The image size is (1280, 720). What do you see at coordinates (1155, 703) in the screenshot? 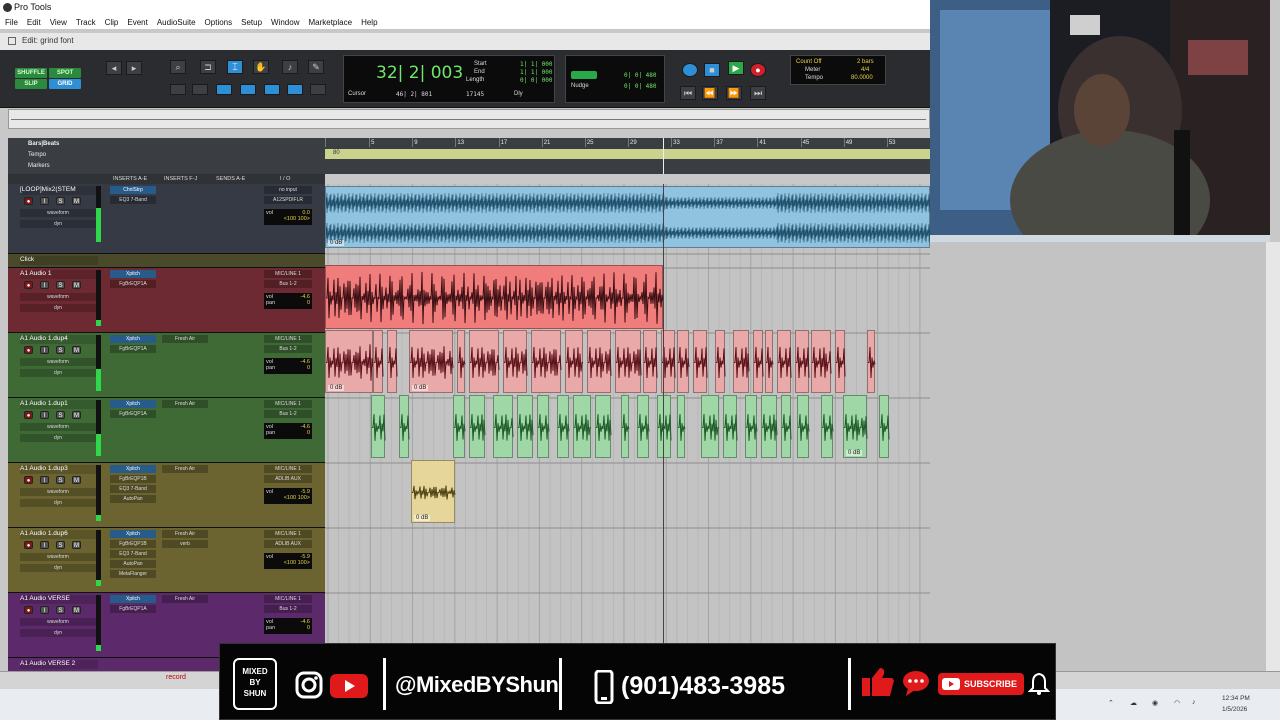
I see `network-icon: ◉` at bounding box center [1155, 703].